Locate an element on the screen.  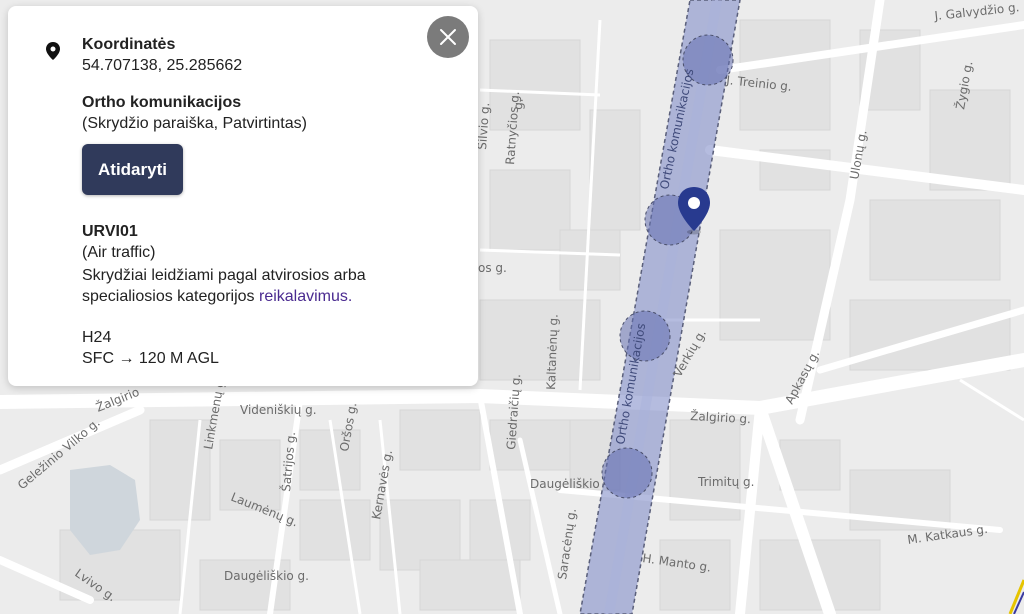
zone-name: Ortho komunikacijos is located at coordinates (162, 102).